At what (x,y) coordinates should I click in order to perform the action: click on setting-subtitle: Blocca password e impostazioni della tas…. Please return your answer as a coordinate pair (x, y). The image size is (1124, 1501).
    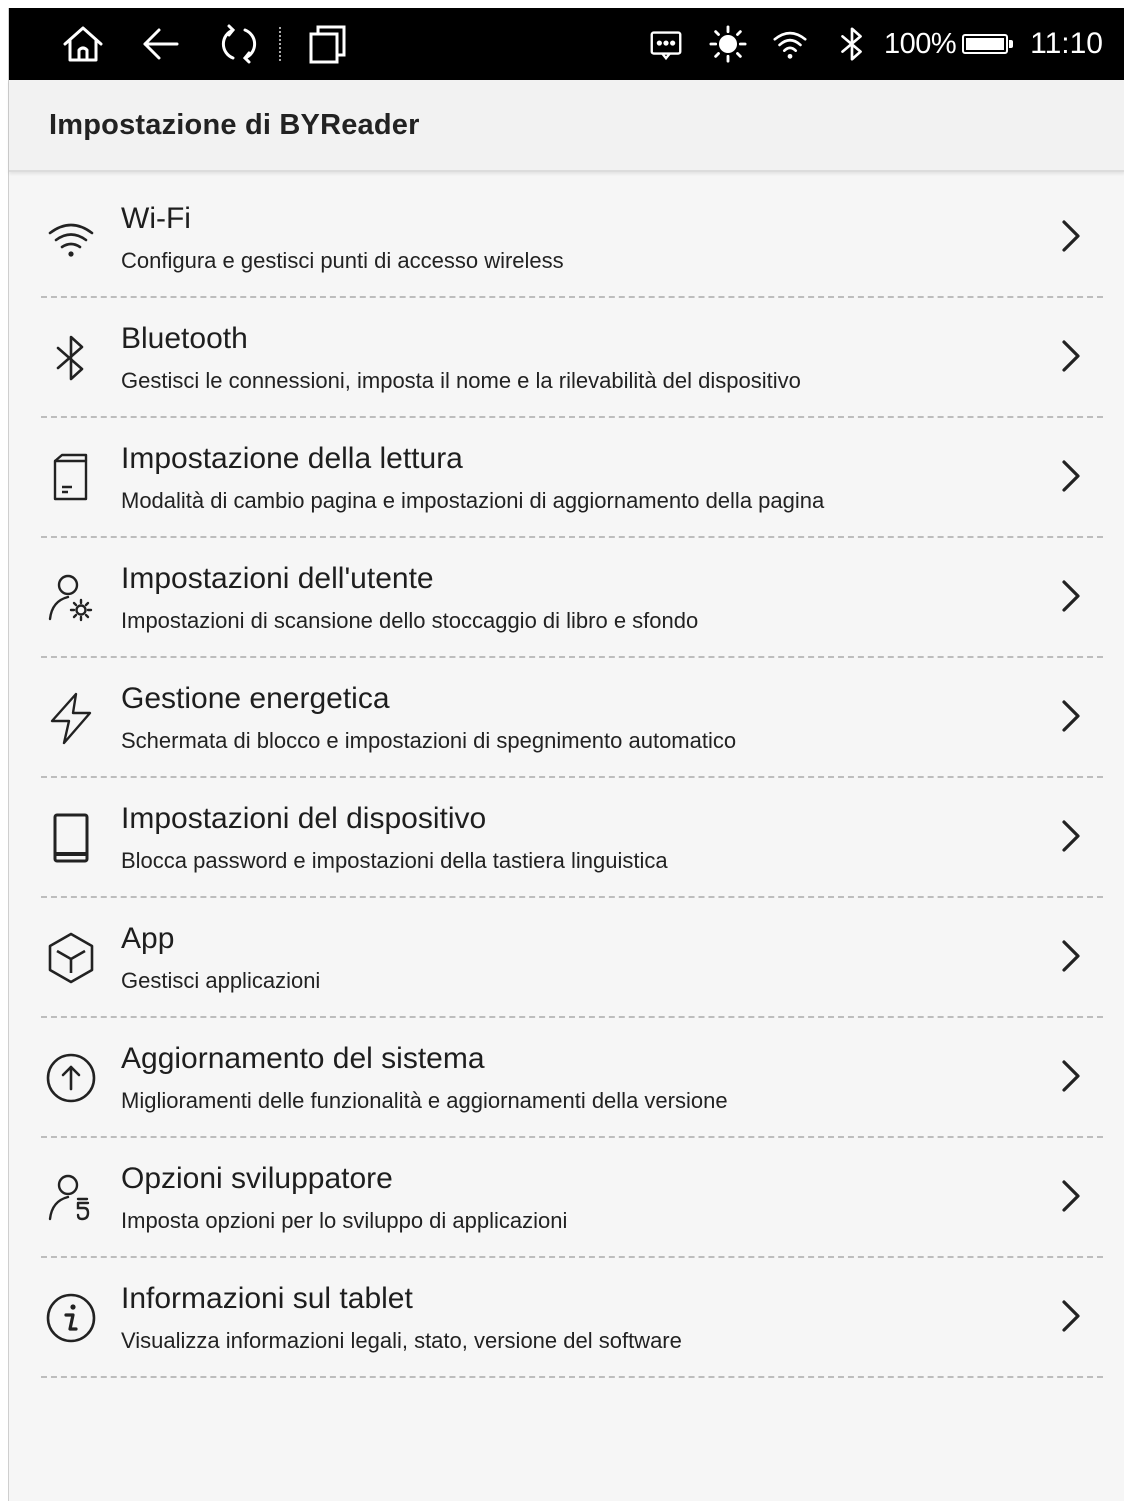
    Looking at the image, I should click on (394, 860).